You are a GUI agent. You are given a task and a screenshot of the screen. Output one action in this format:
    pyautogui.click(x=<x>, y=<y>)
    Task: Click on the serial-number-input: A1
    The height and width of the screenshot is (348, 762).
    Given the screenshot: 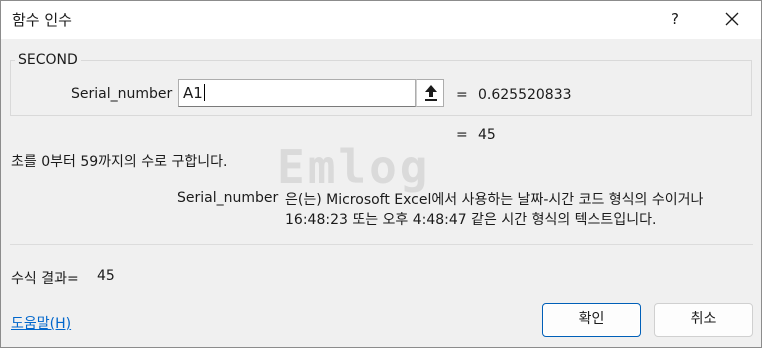 What is the action you would take?
    pyautogui.click(x=297, y=93)
    